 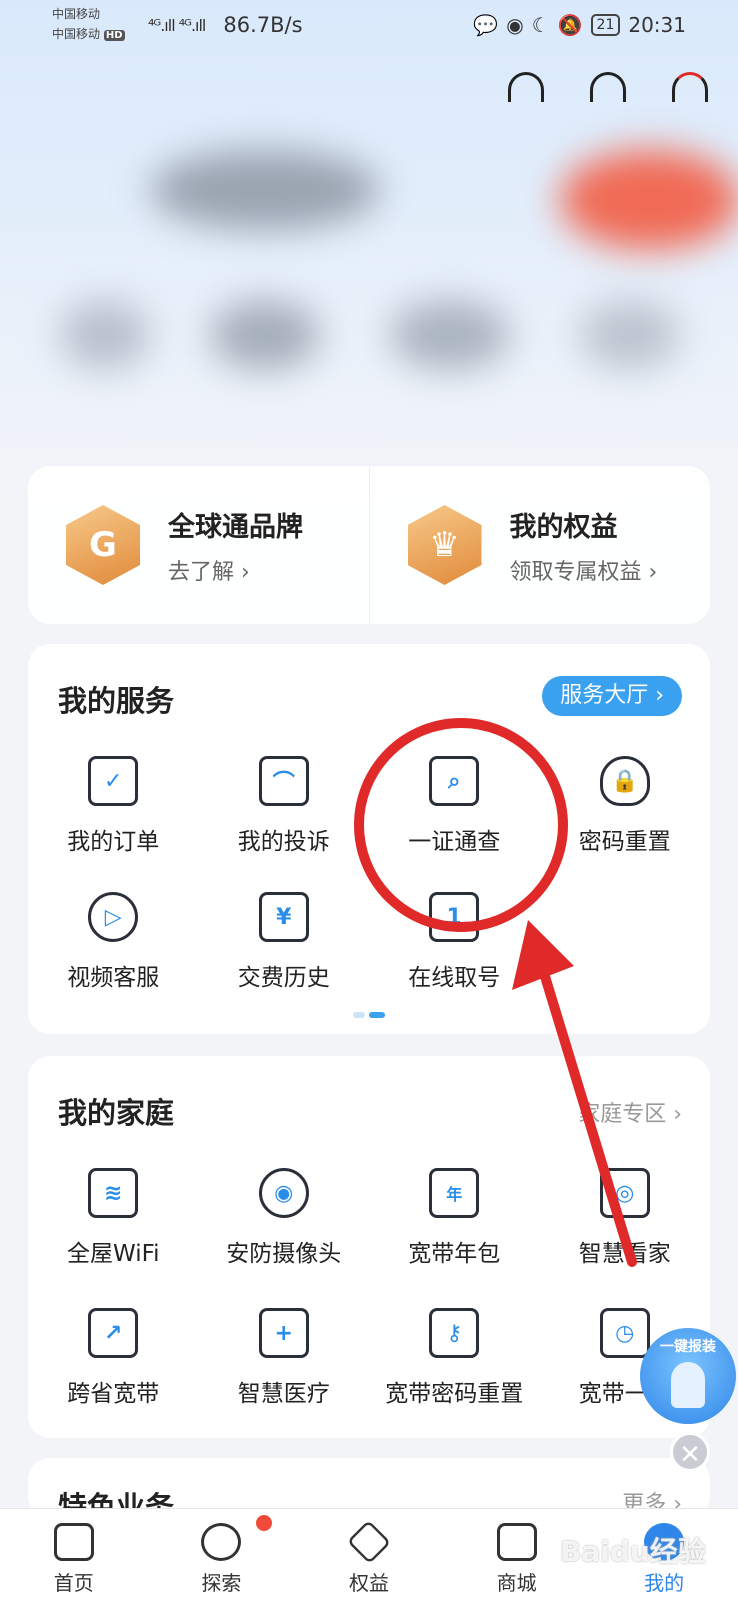 I want to click on notification-dot, so click(x=263, y=1523).